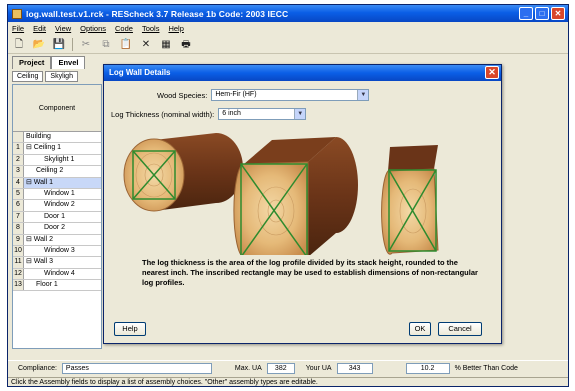 The width and height of the screenshot is (575, 391). Describe the element at coordinates (57, 183) in the screenshot. I see `table-row: 4 ⊟ Wall 1` at that location.